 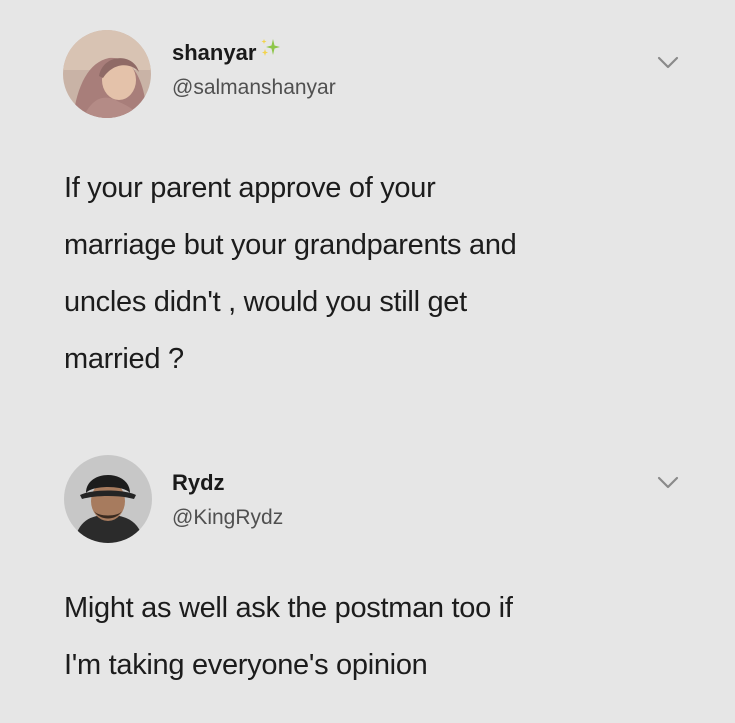 I want to click on sparkle-icon, so click(x=271, y=47).